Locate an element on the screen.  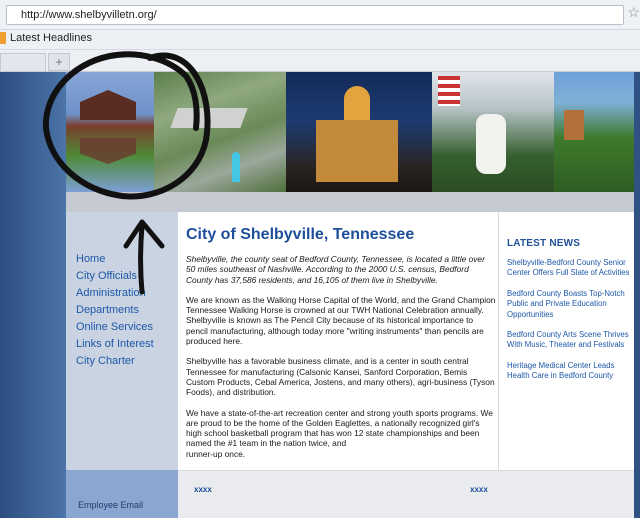
page-title: City of Shelbyville, Tennessee is located at coordinates (300, 234).